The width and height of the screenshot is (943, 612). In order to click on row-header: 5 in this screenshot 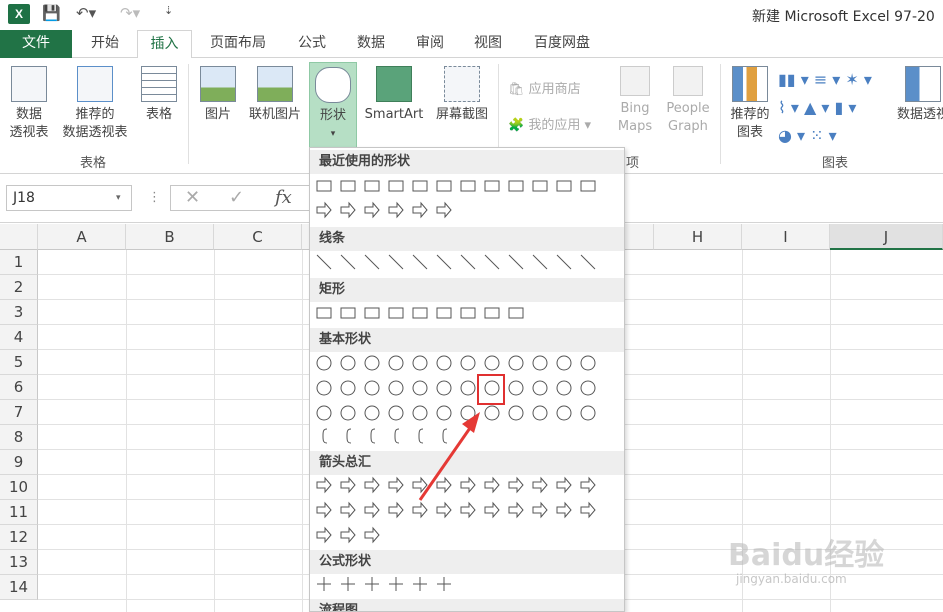, I will do `click(19, 362)`.